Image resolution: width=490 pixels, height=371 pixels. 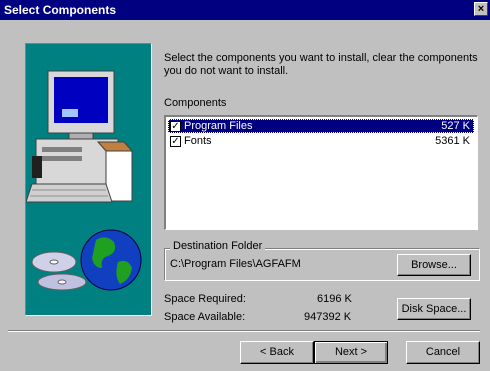 I want to click on cancel-button: Cancel, so click(x=443, y=352).